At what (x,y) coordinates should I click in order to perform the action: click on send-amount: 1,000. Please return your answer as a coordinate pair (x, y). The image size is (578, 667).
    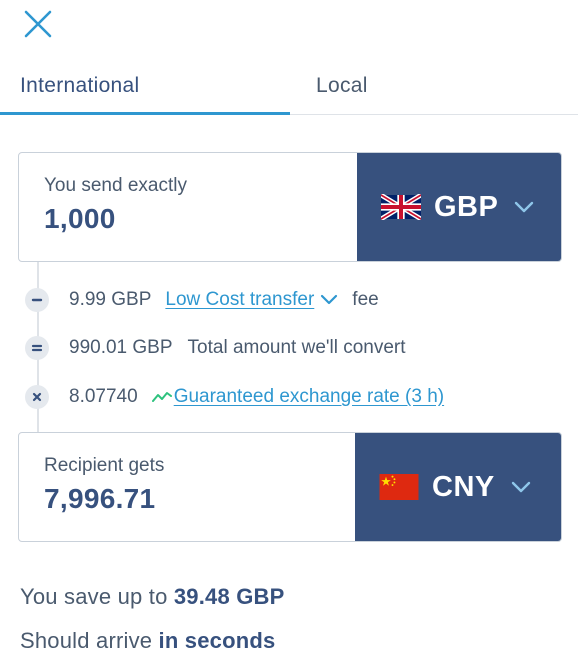
    Looking at the image, I should click on (201, 219).